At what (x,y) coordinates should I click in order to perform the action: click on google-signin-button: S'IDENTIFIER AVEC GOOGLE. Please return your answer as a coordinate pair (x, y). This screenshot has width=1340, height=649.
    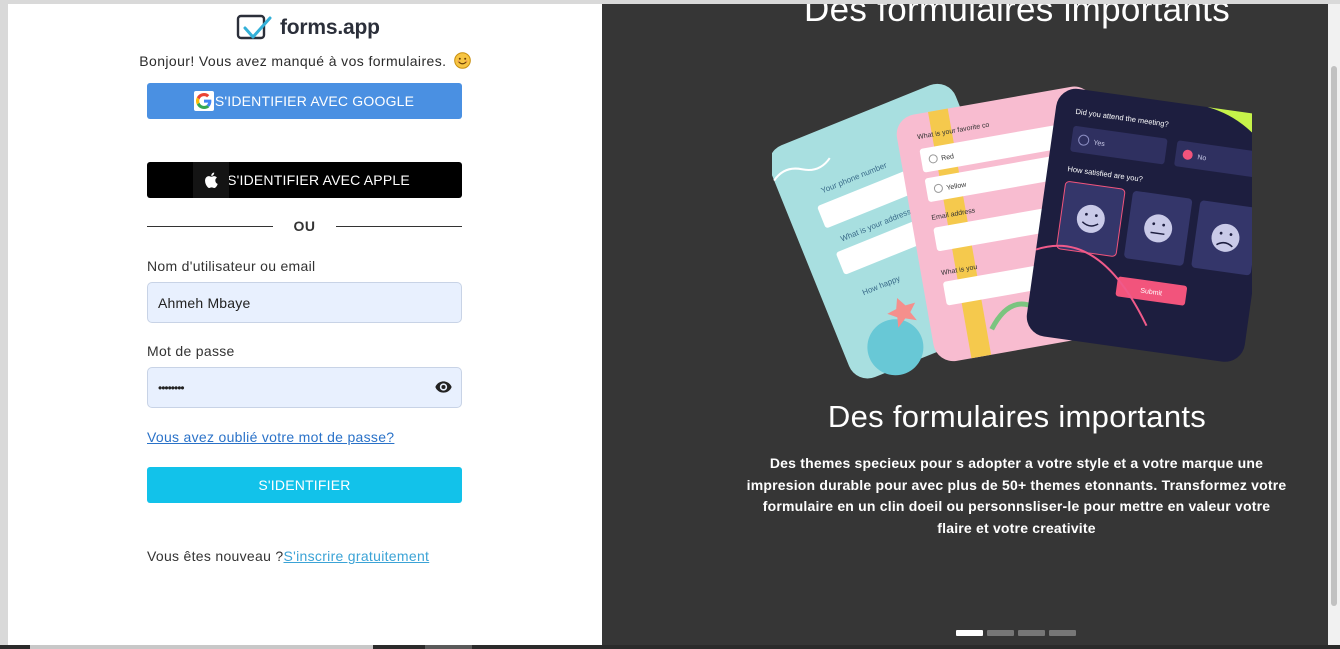
    Looking at the image, I should click on (304, 101).